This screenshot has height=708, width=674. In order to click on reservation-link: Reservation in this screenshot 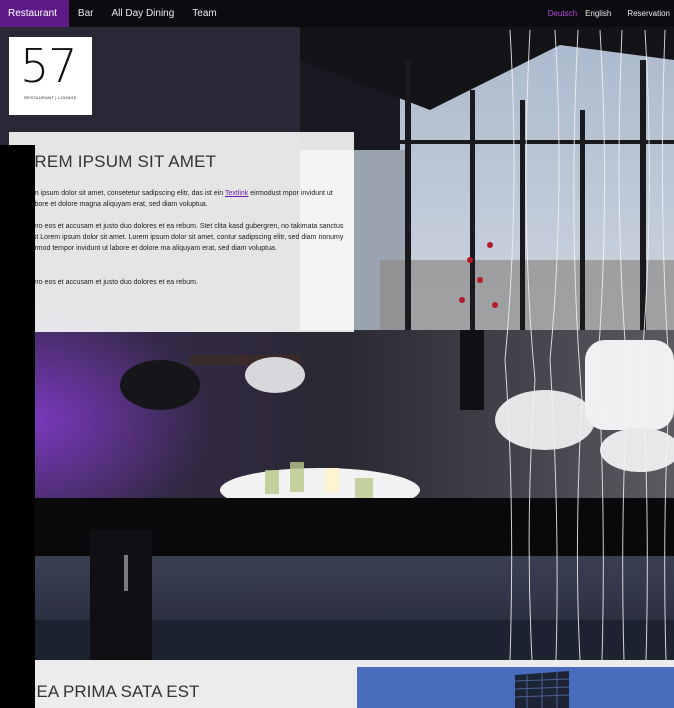, I will do `click(644, 13)`.